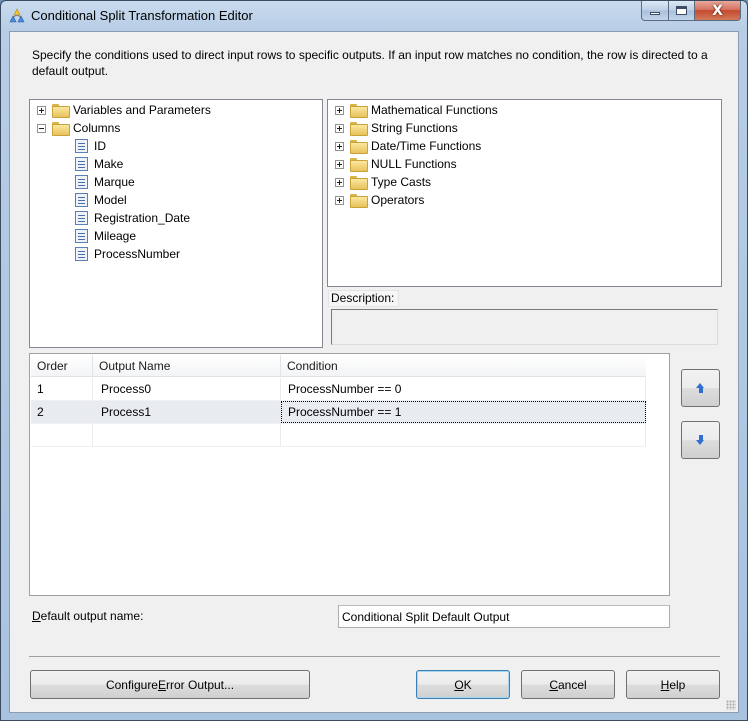  I want to click on tree-node-column: Marque, so click(105, 182).